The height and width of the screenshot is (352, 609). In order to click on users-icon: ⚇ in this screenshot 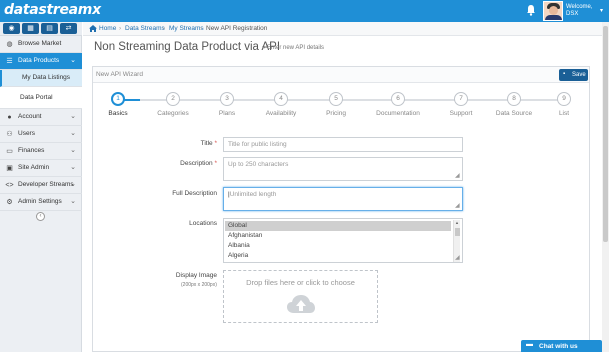, I will do `click(9, 134)`.